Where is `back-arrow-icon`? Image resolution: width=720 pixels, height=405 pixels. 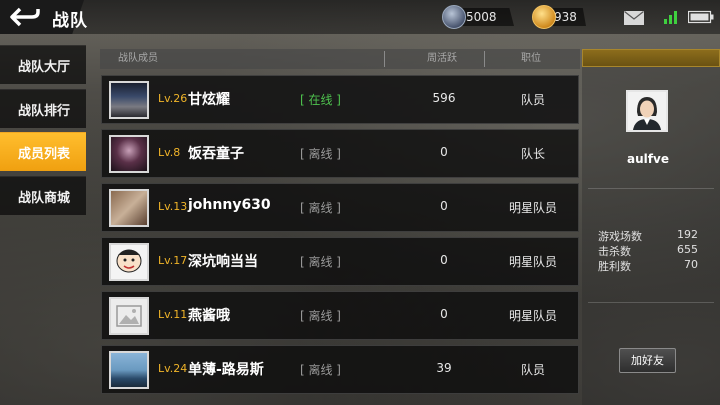
back-arrow-icon is located at coordinates (25, 17).